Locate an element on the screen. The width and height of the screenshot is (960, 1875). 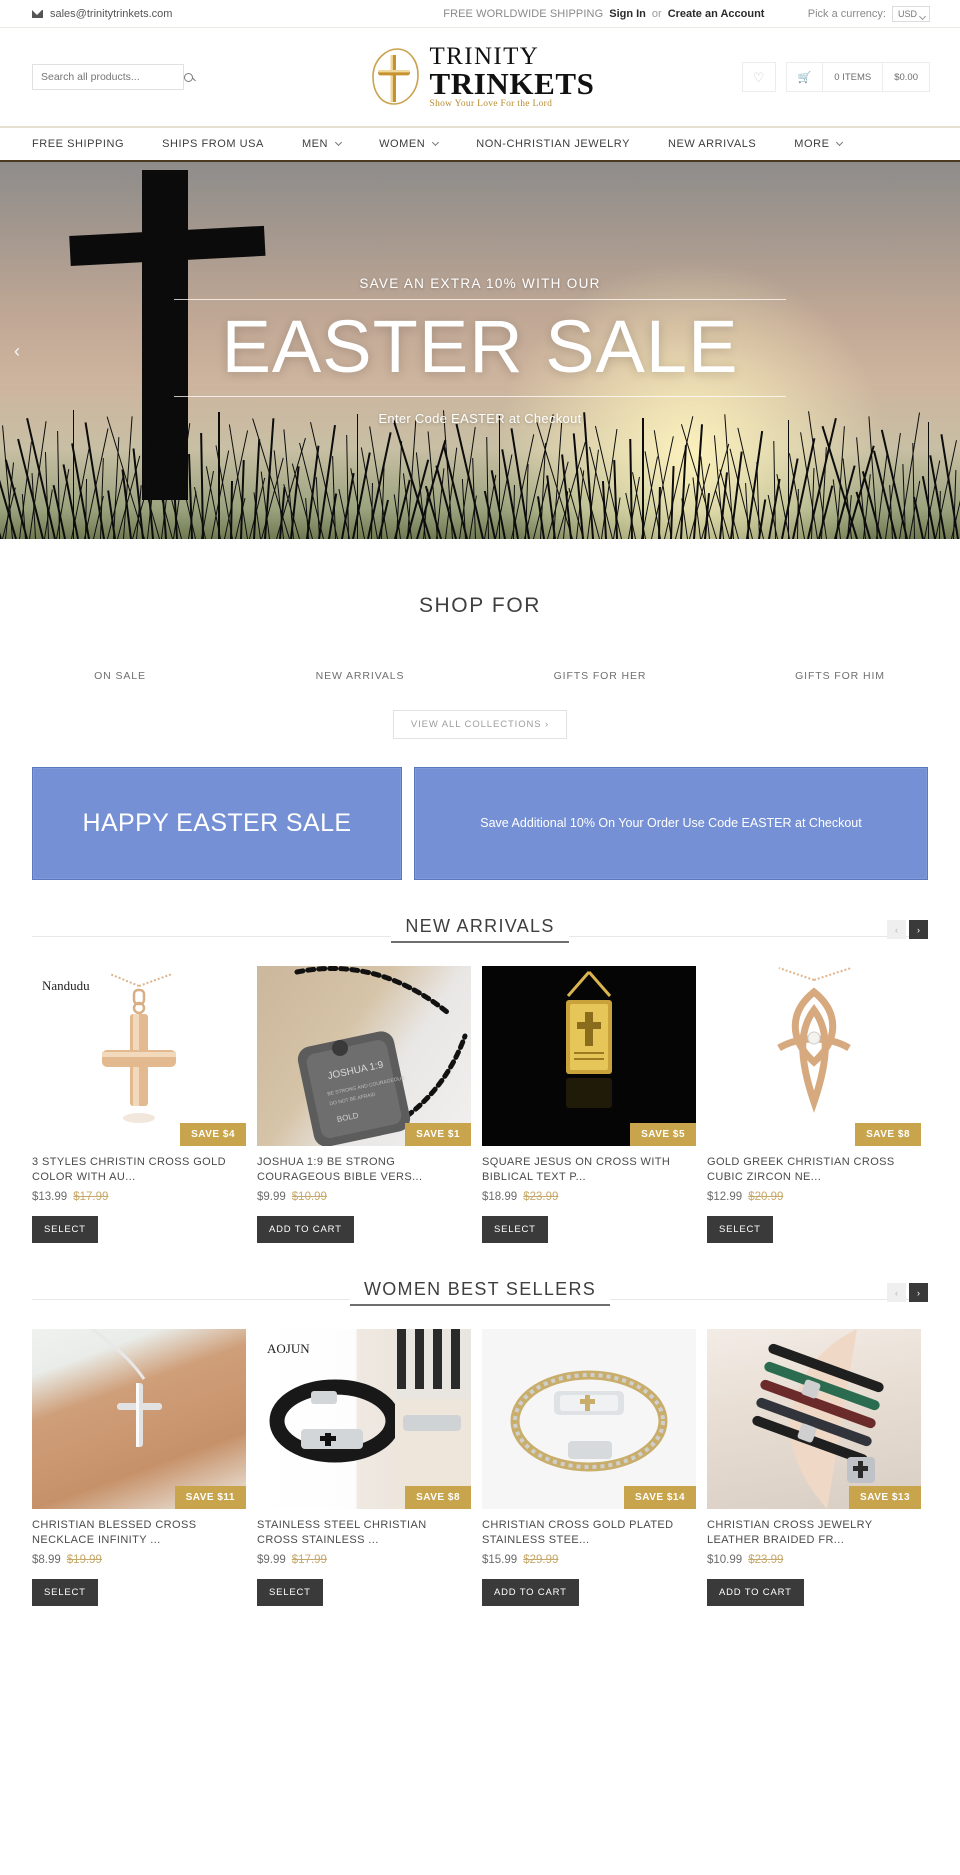
currency-picker: Pick a currency: USD is located at coordinates (883, 13).